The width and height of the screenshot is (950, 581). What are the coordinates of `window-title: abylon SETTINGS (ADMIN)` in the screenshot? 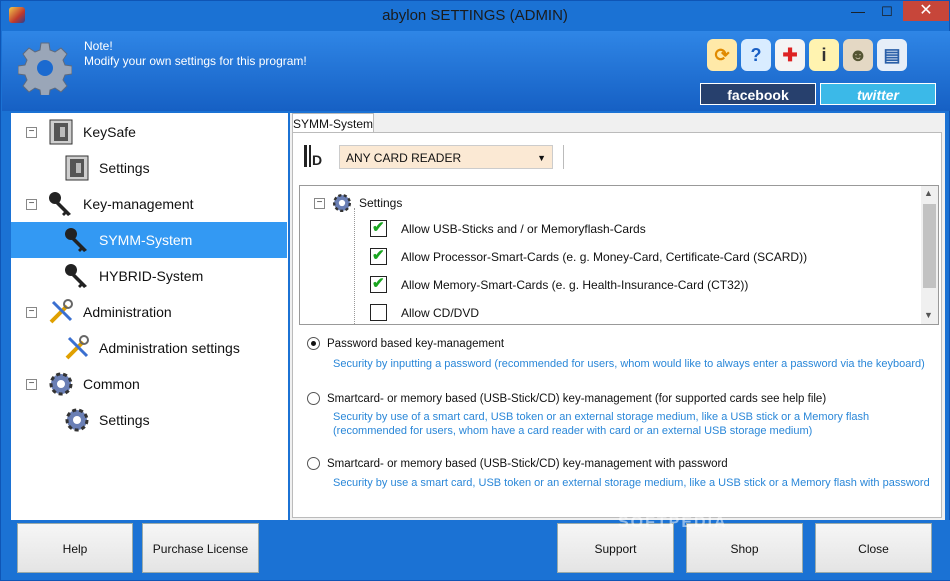 It's located at (475, 15).